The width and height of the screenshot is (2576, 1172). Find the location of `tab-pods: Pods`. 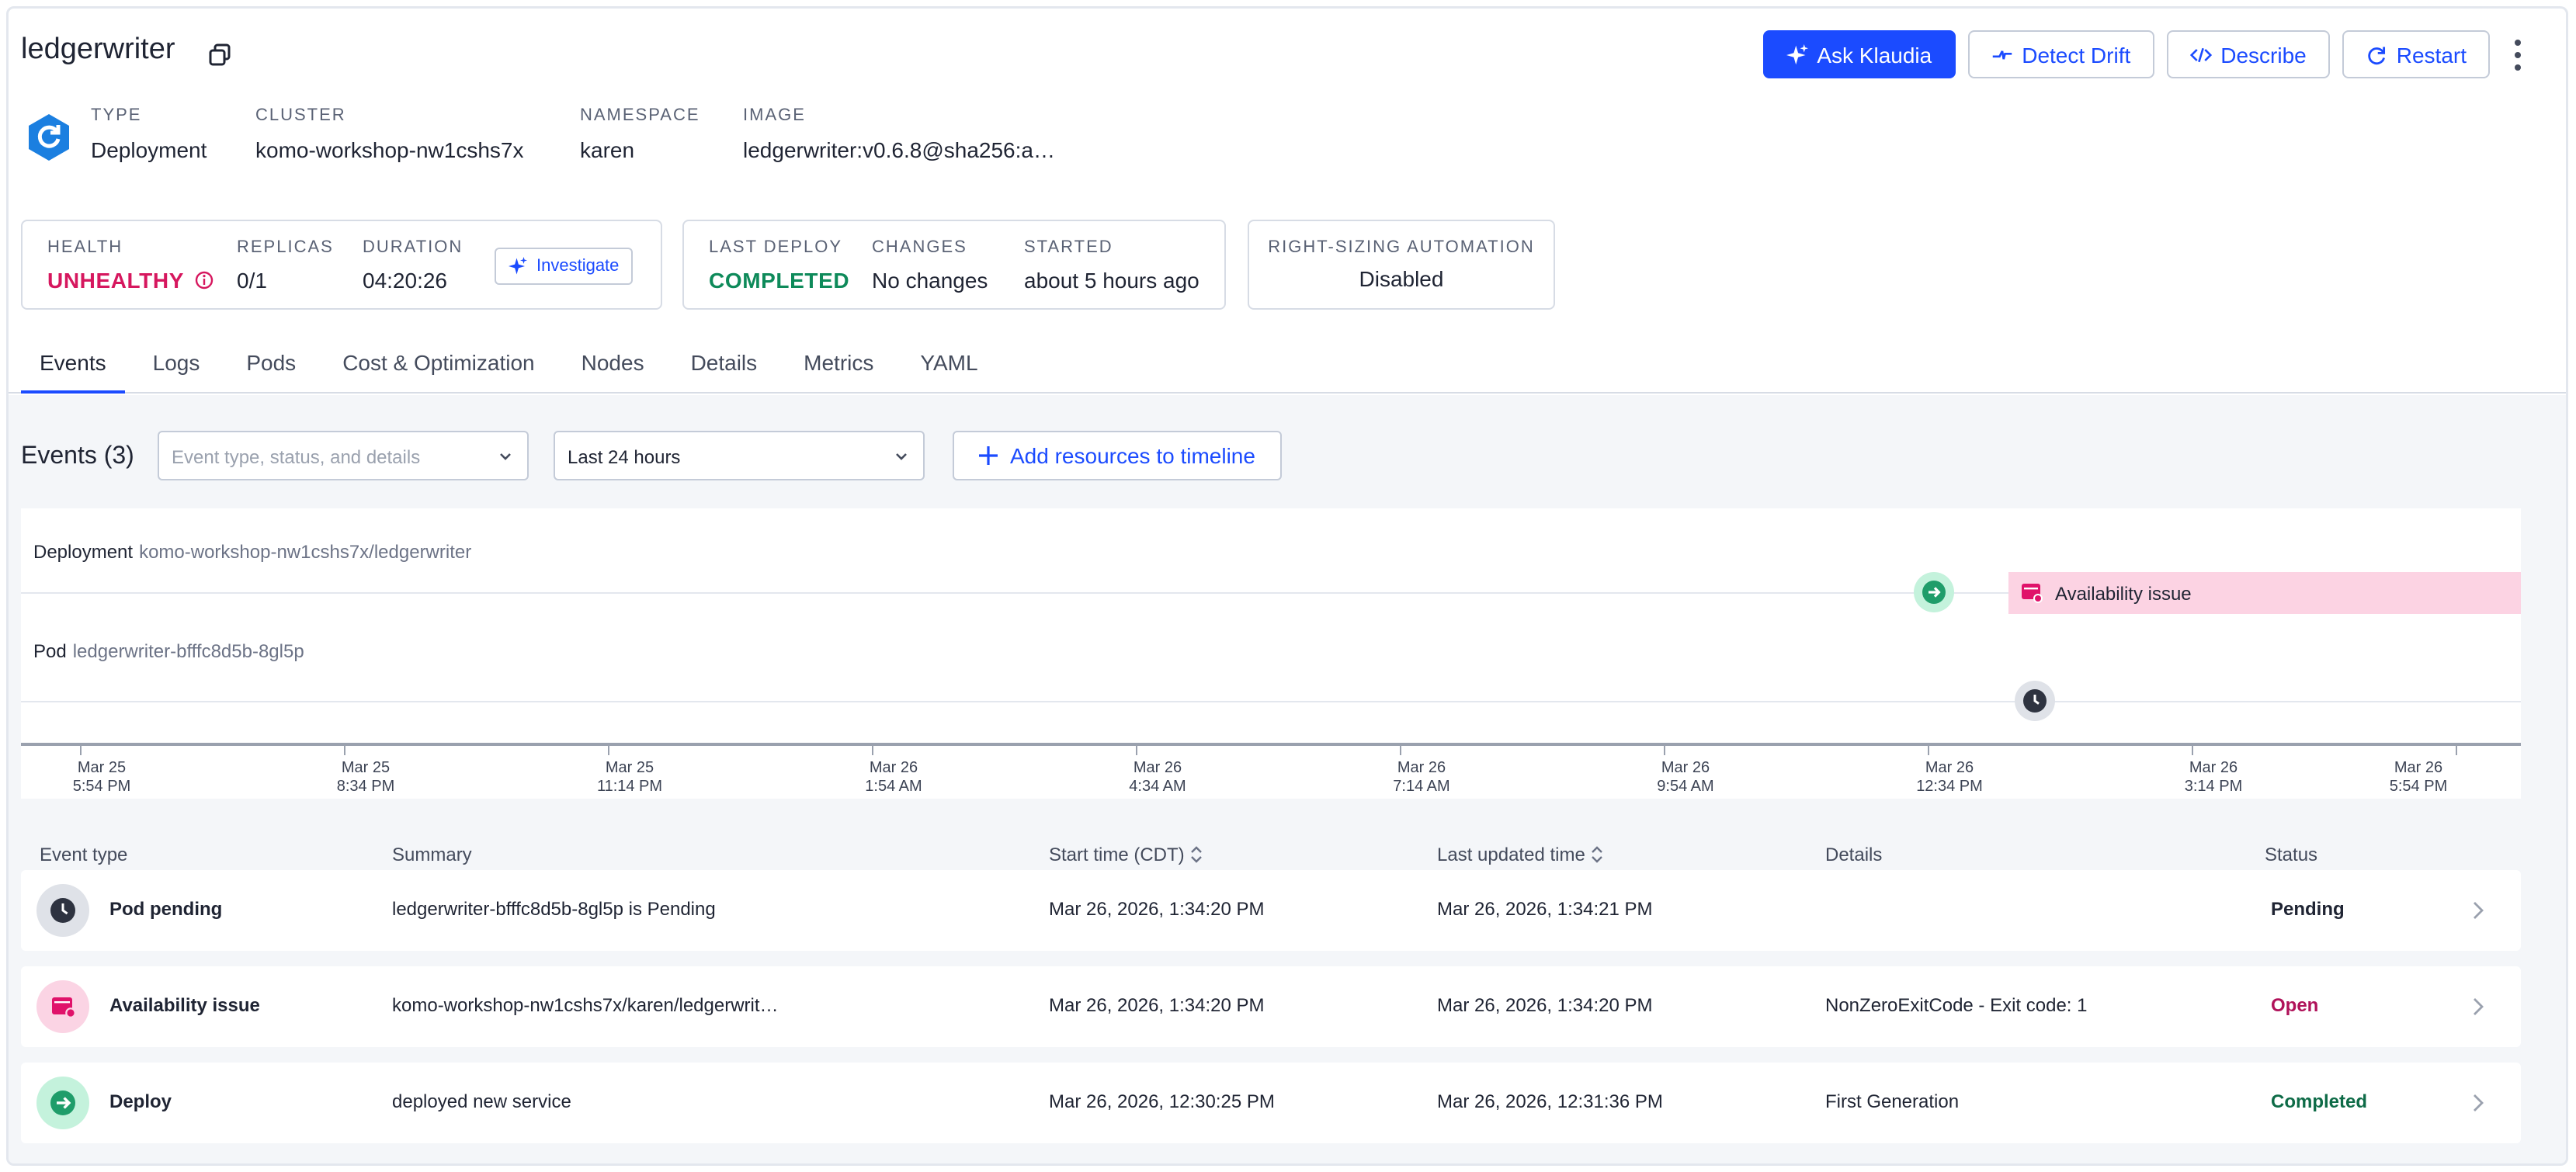

tab-pods: Pods is located at coordinates (270, 364).